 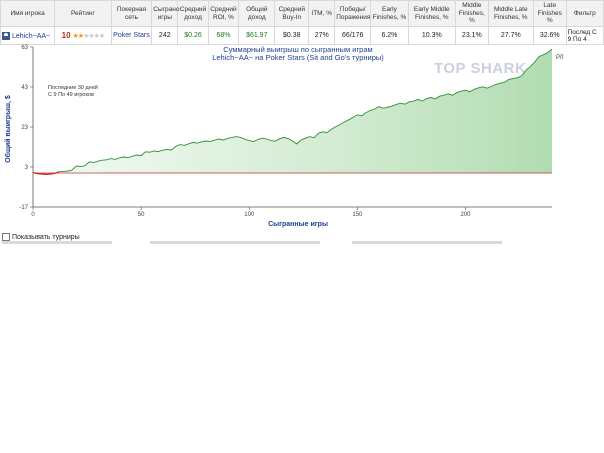 I want to click on y-tick-label: 23, so click(x=24, y=128).